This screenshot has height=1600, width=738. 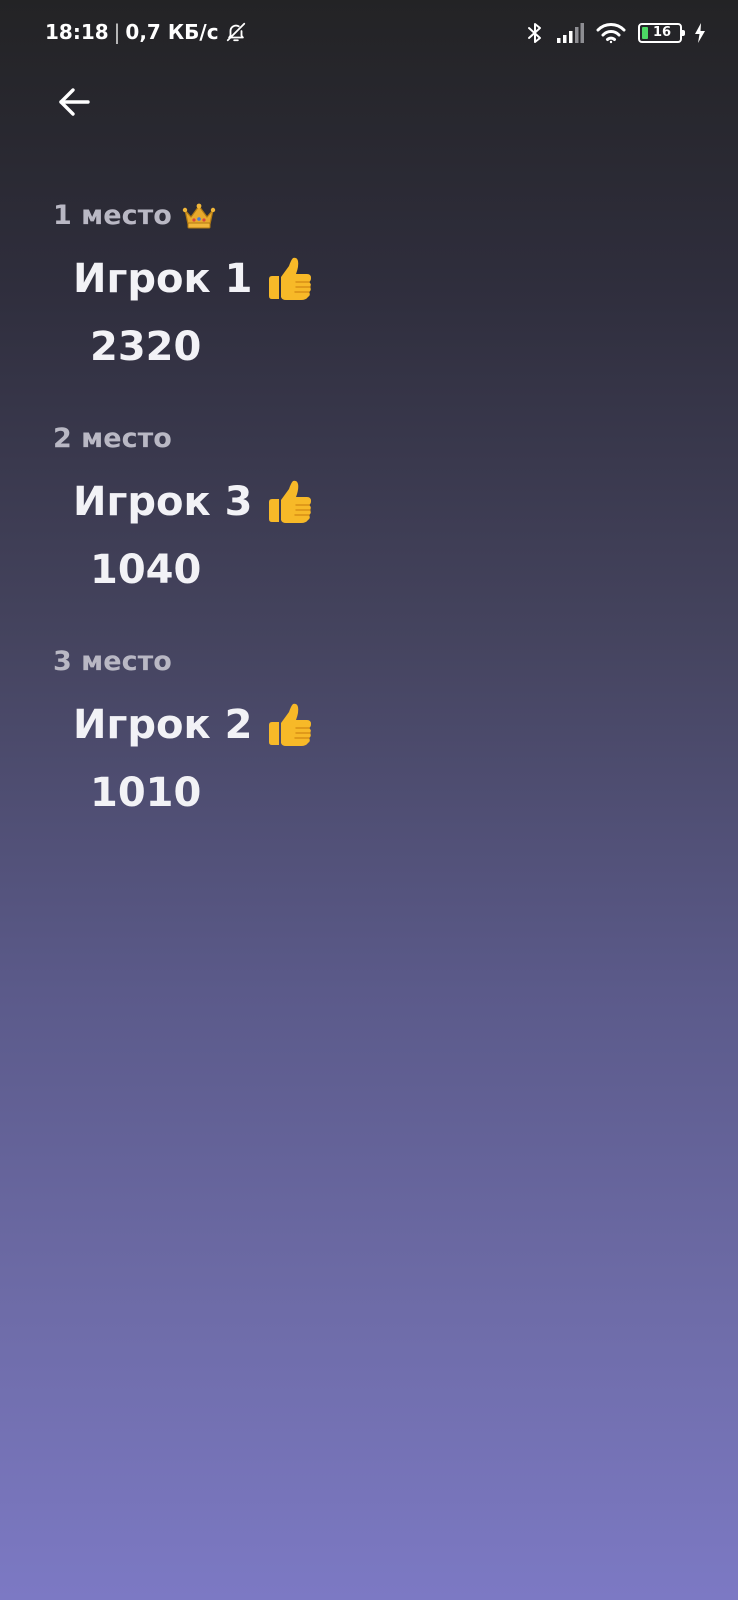 What do you see at coordinates (683, 33) in the screenshot?
I see `battery-nub` at bounding box center [683, 33].